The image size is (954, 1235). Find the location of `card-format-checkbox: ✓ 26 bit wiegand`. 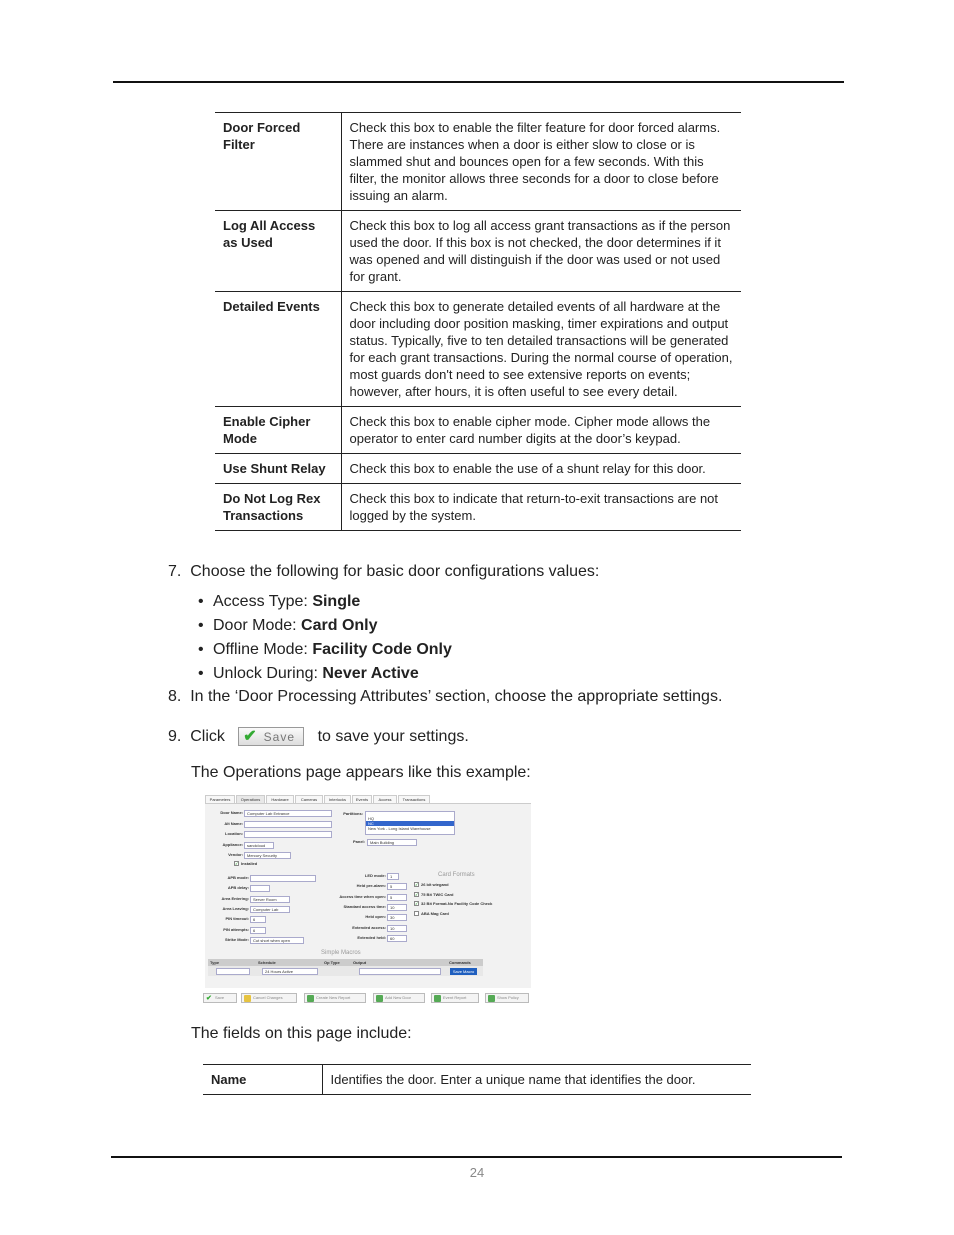

card-format-checkbox: ✓ 26 bit wiegand is located at coordinates (431, 885).